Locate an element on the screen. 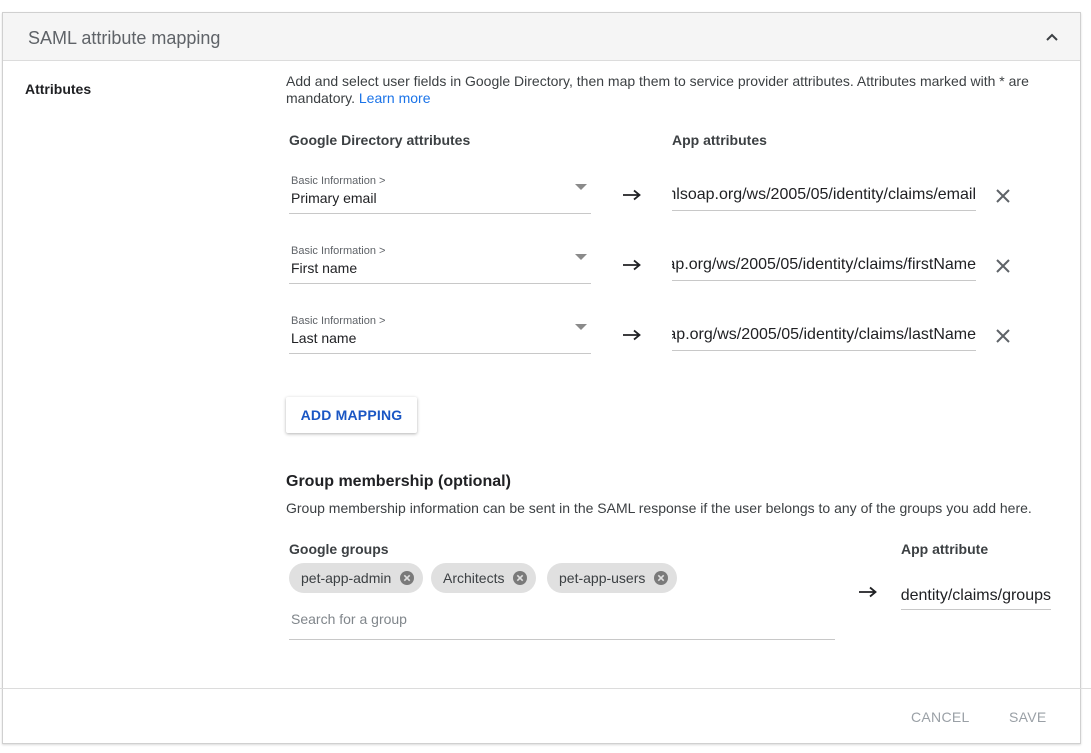  directory-attribute-select: Basic Information > Primary email is located at coordinates (440, 192).